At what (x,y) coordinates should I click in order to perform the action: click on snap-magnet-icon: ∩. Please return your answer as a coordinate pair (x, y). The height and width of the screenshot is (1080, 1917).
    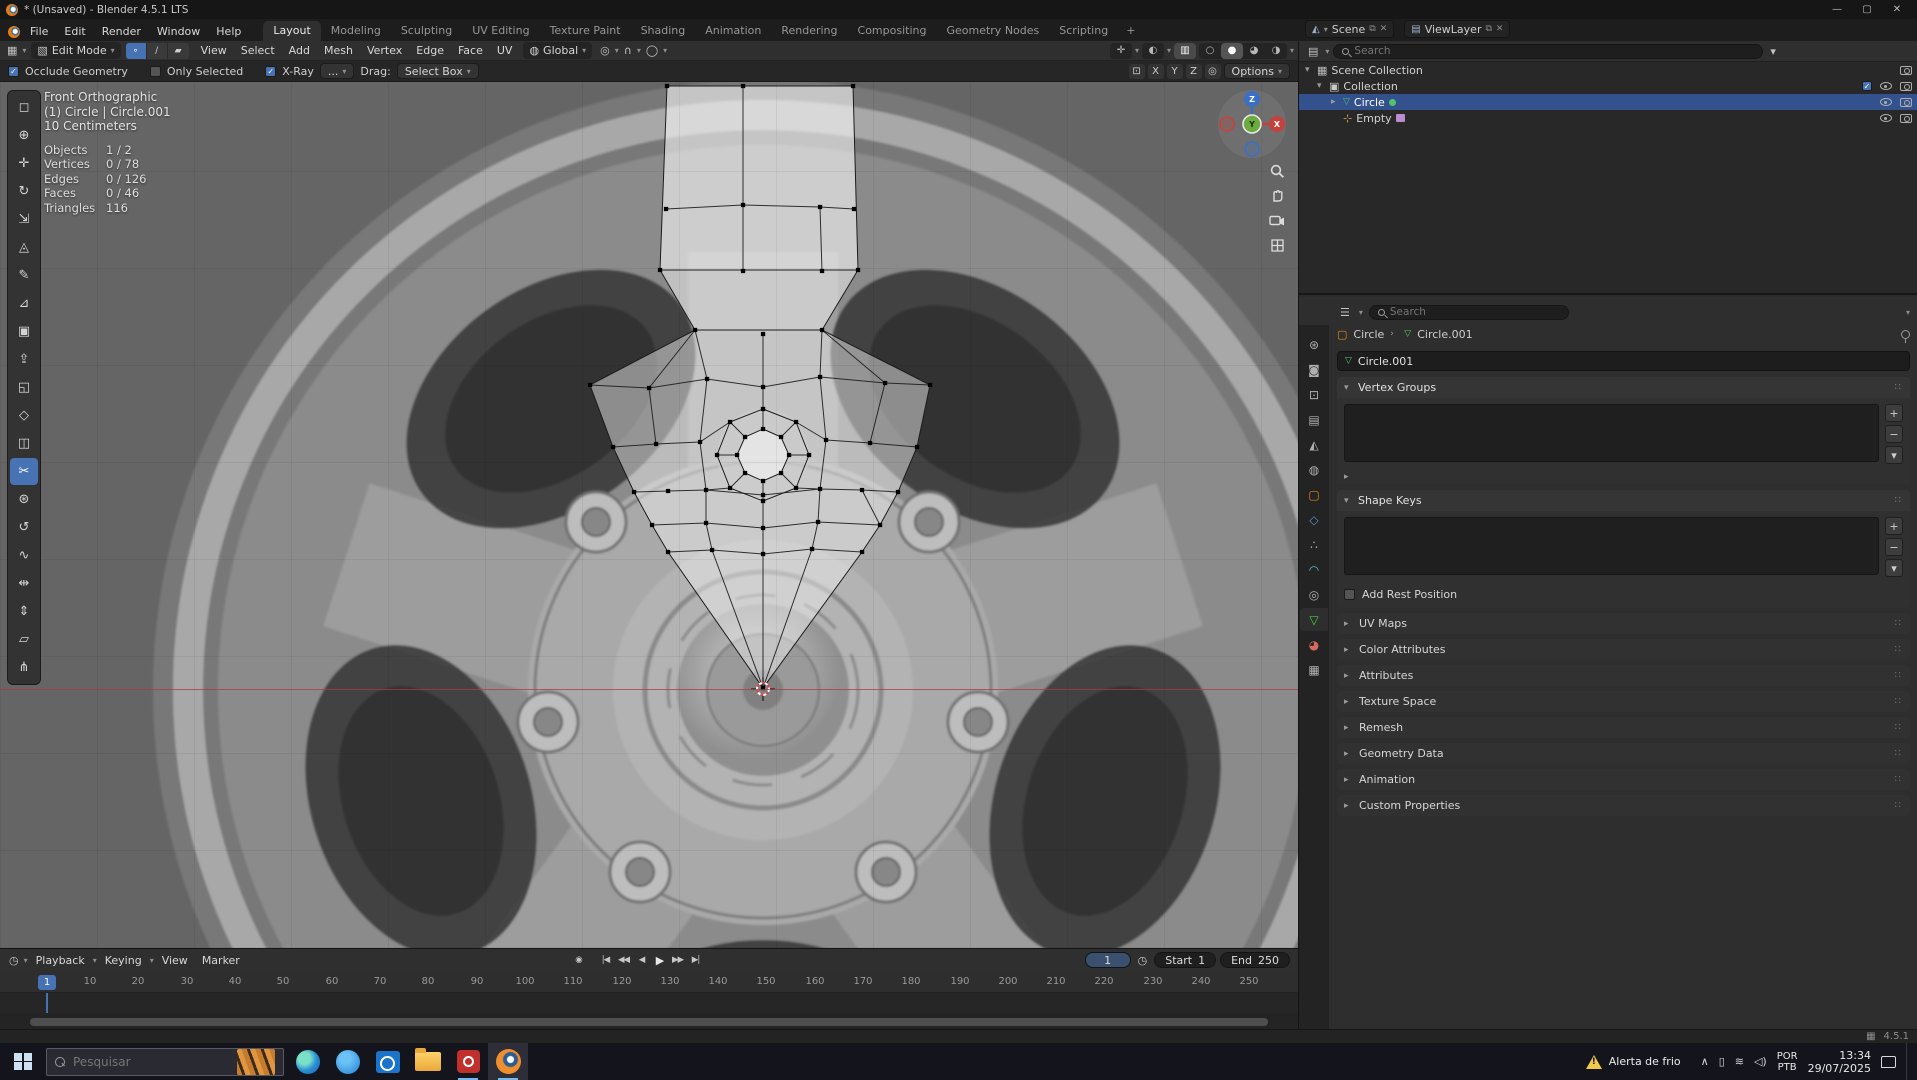
    Looking at the image, I should click on (628, 50).